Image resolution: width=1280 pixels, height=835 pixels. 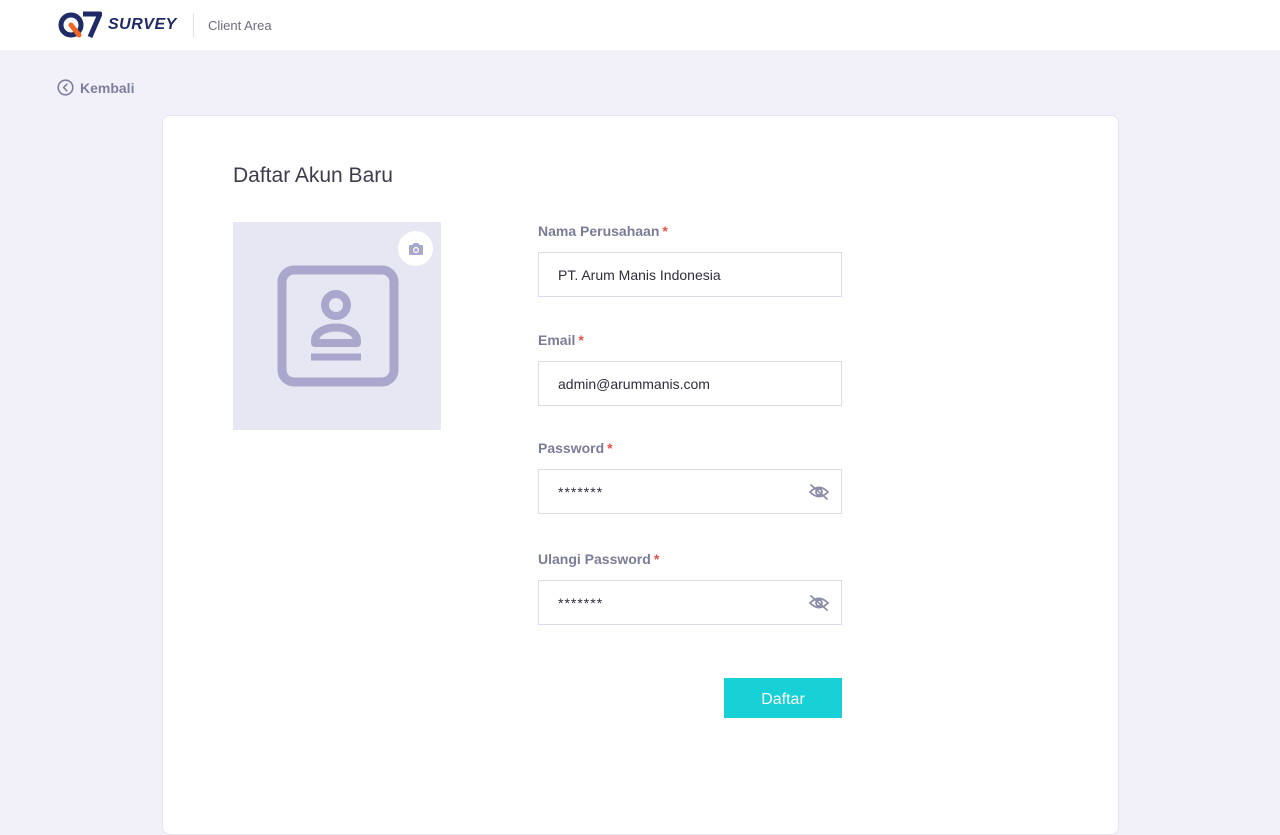 I want to click on client-area-label: Client Area, so click(x=240, y=25).